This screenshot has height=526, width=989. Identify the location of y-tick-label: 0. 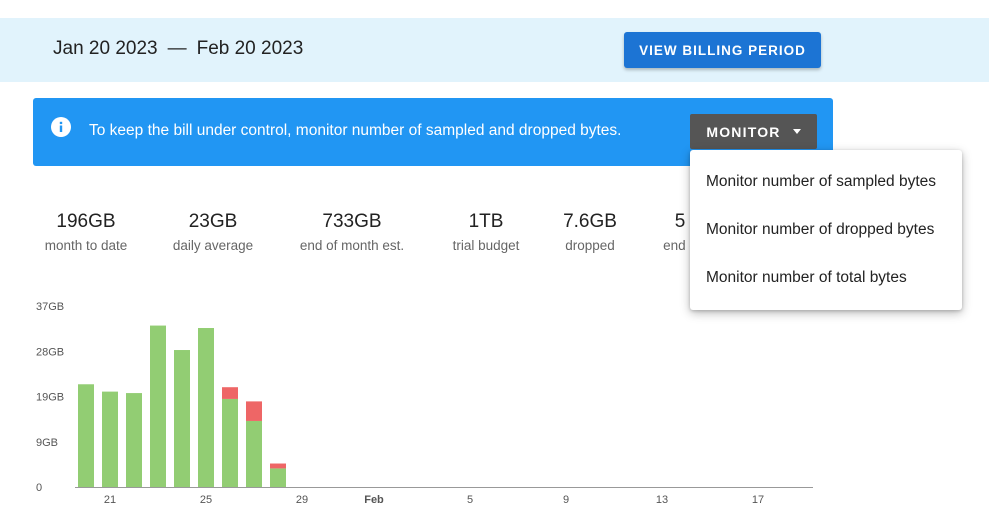
(39, 488).